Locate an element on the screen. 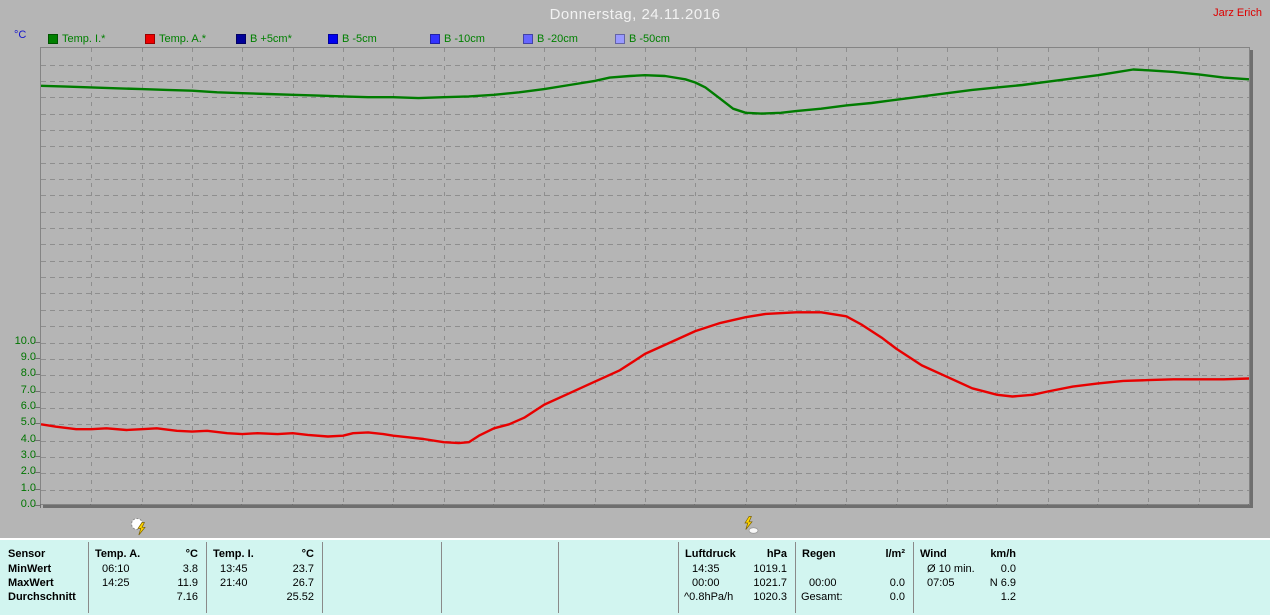  table-value-cell: 1021.7 is located at coordinates (770, 582).